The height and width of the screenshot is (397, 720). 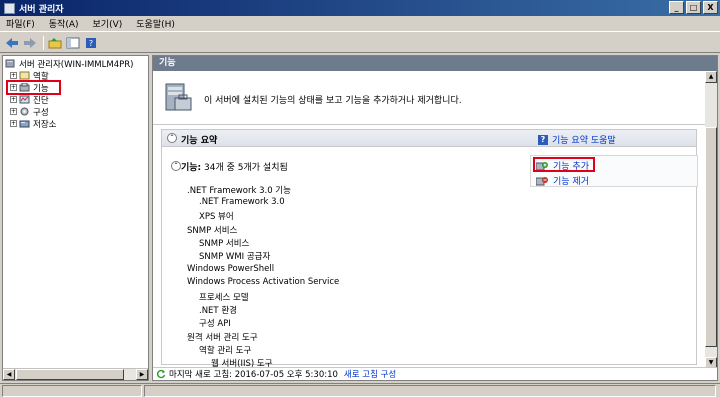 I want to click on menu-bar: 파일(F) 동작(A) 보기(V) 도움말(H), so click(x=360, y=24).